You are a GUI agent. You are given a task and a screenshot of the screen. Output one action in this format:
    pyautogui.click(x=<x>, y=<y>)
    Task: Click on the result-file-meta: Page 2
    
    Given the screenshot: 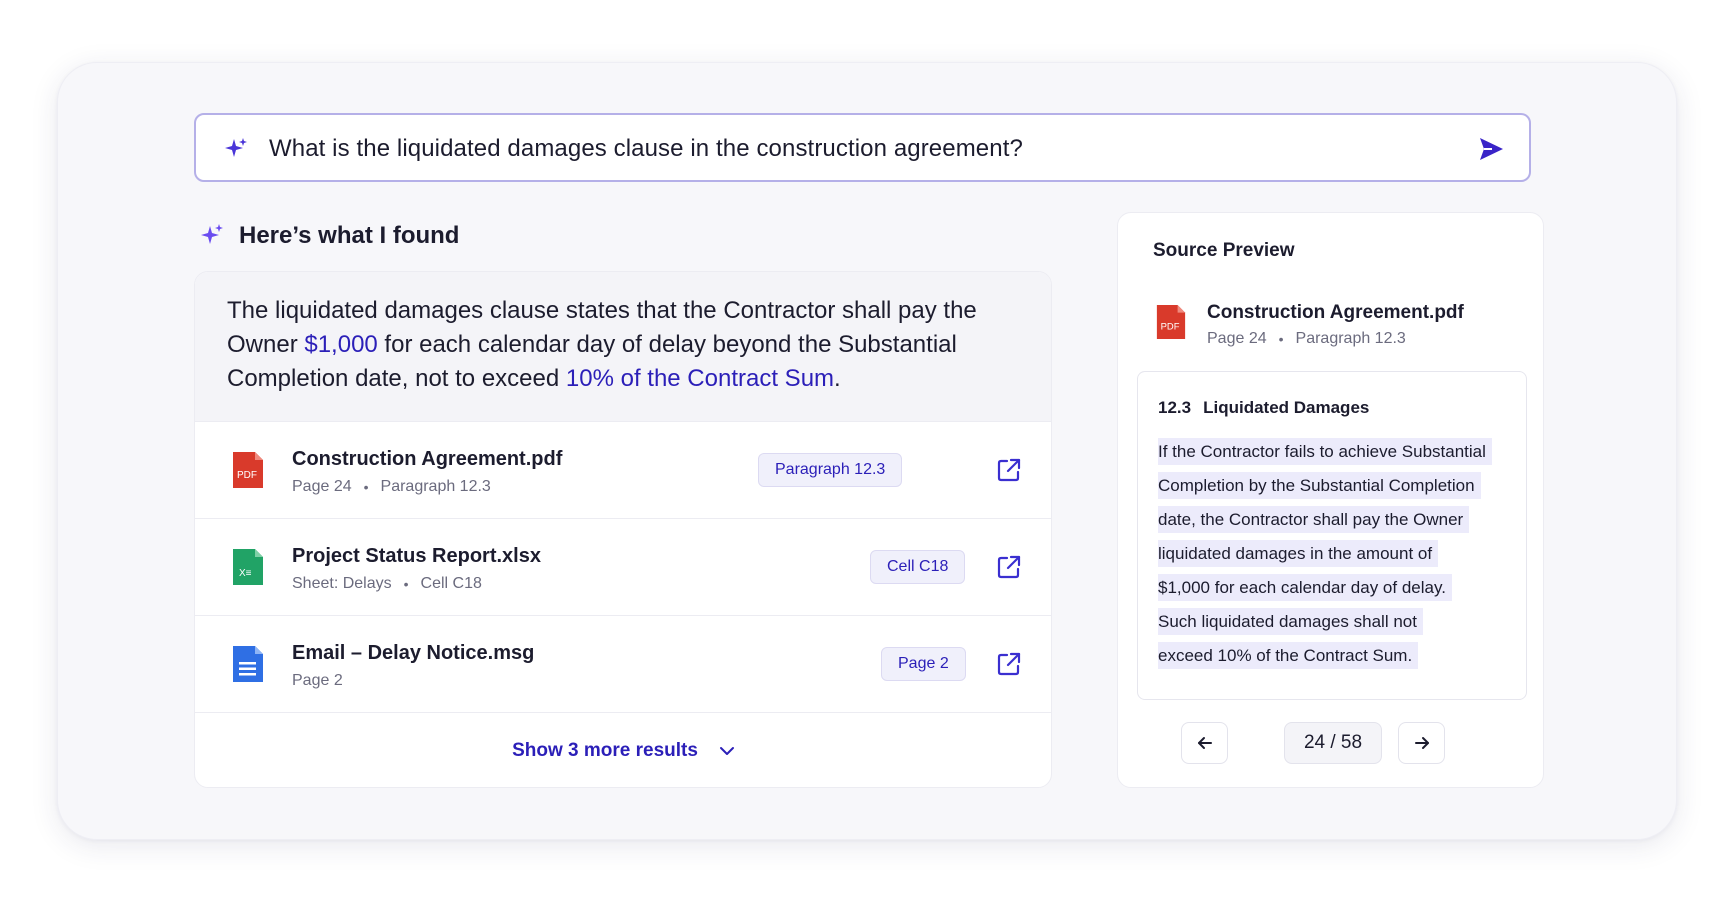 What is the action you would take?
    pyautogui.click(x=317, y=681)
    